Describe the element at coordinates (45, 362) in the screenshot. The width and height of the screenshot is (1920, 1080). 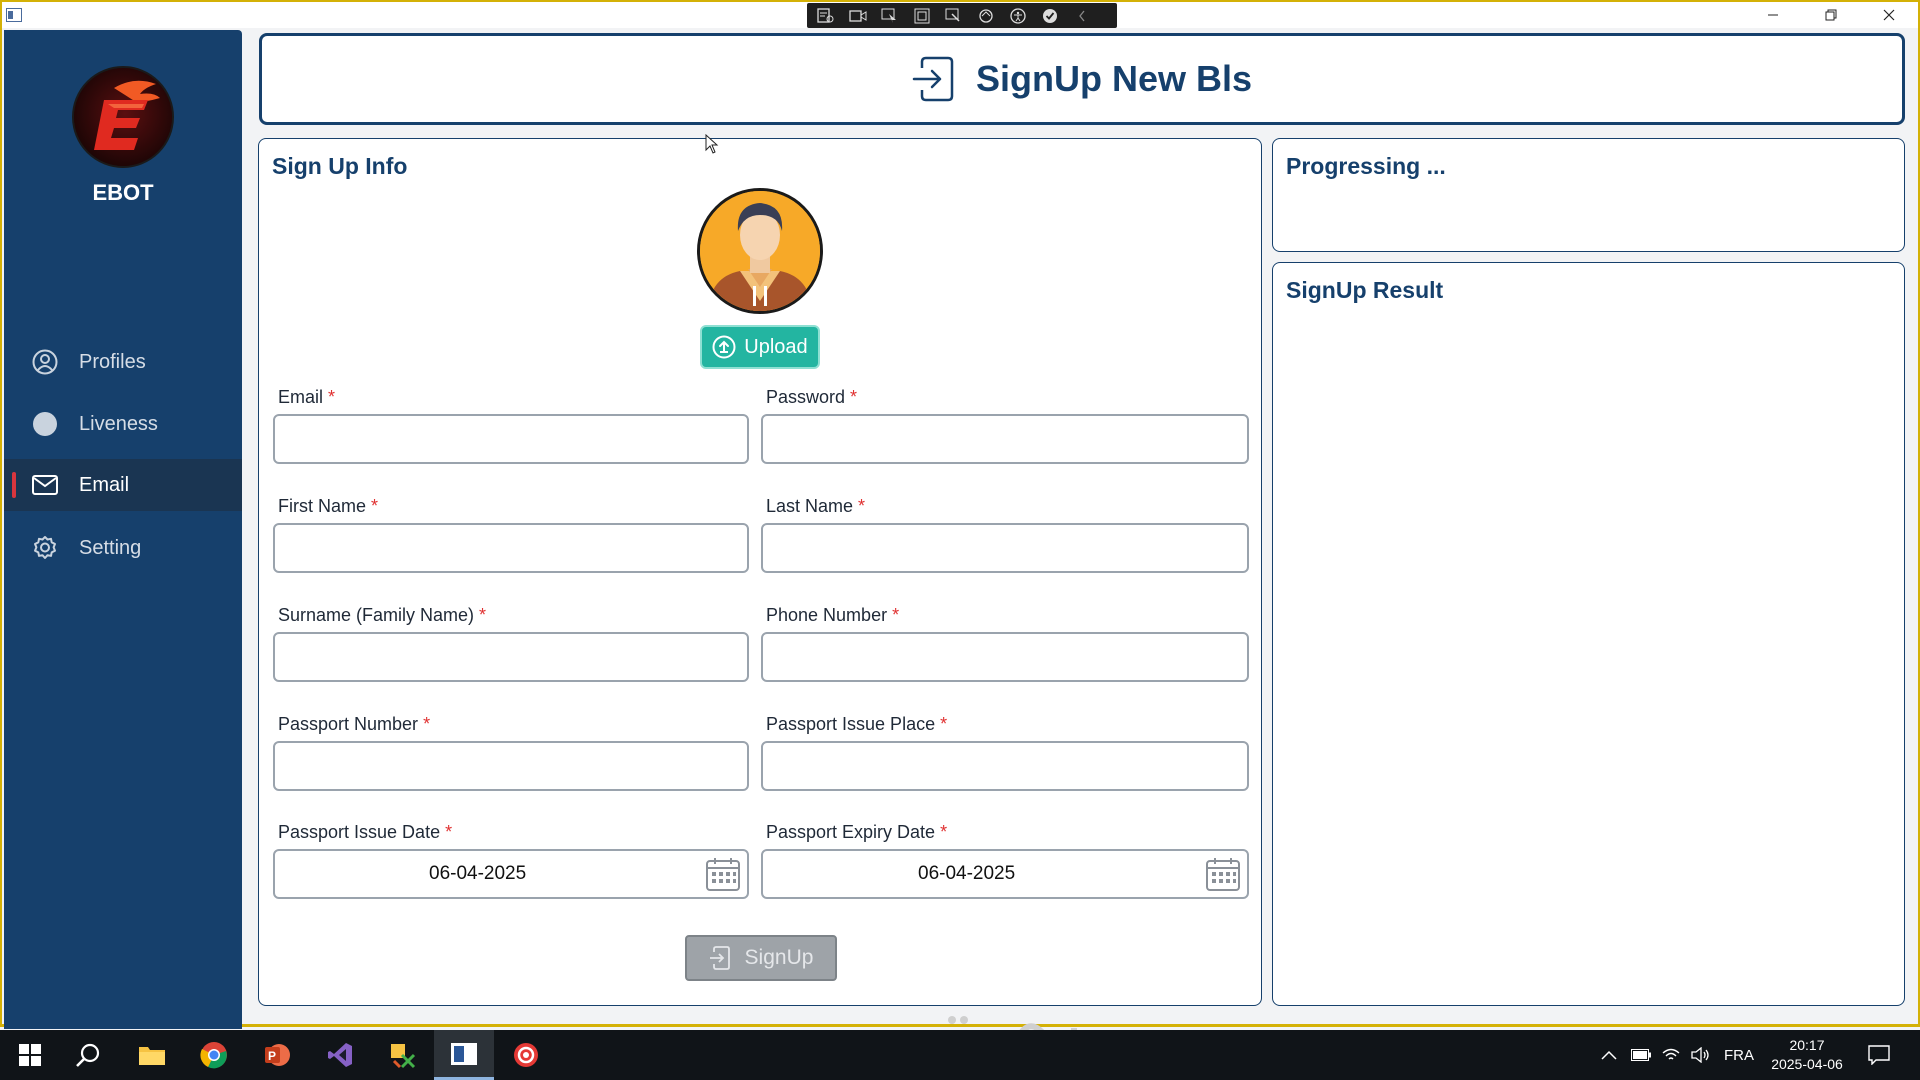
I see `user-circle-icon` at that location.